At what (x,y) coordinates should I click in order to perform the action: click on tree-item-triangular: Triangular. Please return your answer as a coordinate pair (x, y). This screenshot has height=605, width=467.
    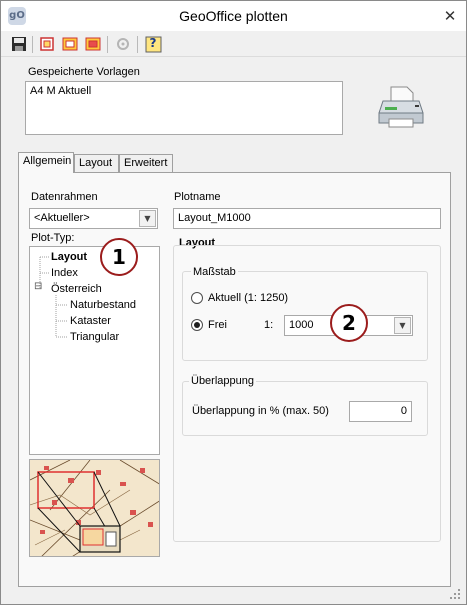
    Looking at the image, I should click on (94, 337).